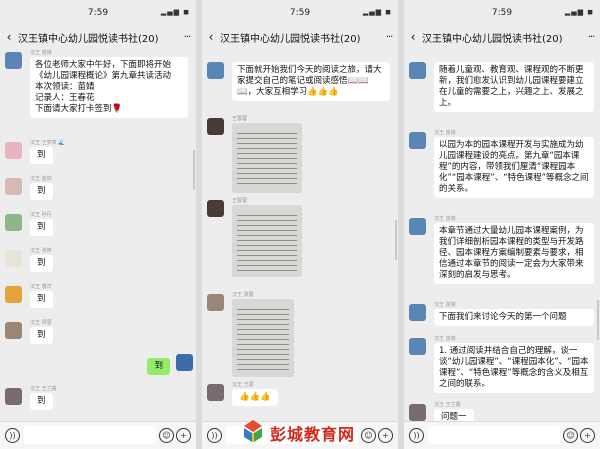 The image size is (600, 449). What do you see at coordinates (41, 287) in the screenshot?
I see `sender-name: 汉王 唐洋` at bounding box center [41, 287].